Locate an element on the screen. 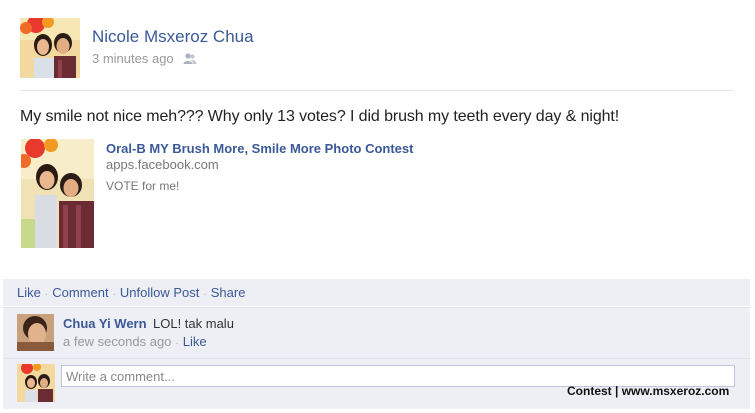 The height and width of the screenshot is (413, 755). post-timestamp: 3 minutes ago is located at coordinates (133, 58).